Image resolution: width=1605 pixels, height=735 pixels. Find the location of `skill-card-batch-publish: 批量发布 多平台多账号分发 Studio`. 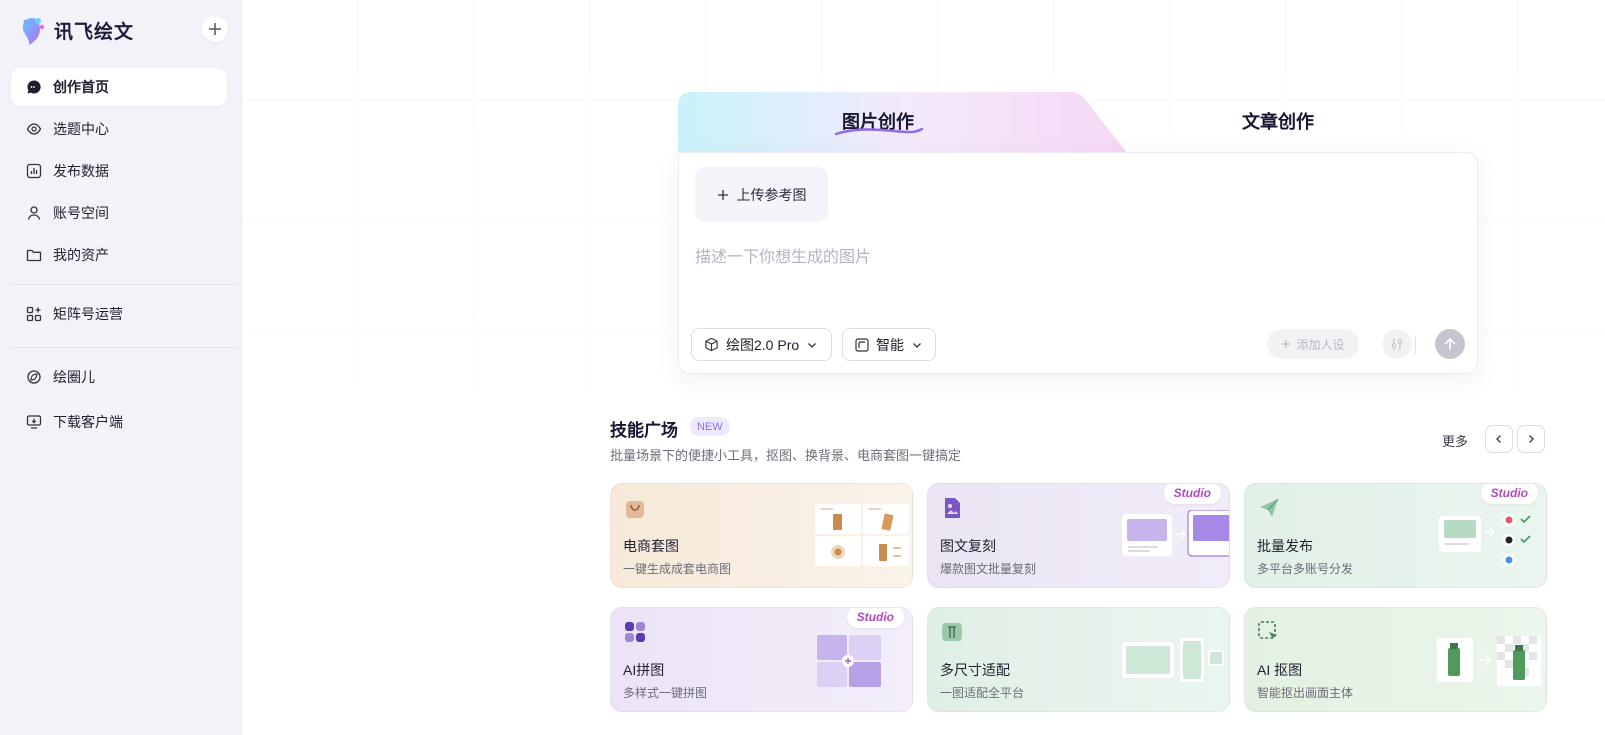

skill-card-batch-publish: 批量发布 多平台多账号分发 Studio is located at coordinates (1395, 535).